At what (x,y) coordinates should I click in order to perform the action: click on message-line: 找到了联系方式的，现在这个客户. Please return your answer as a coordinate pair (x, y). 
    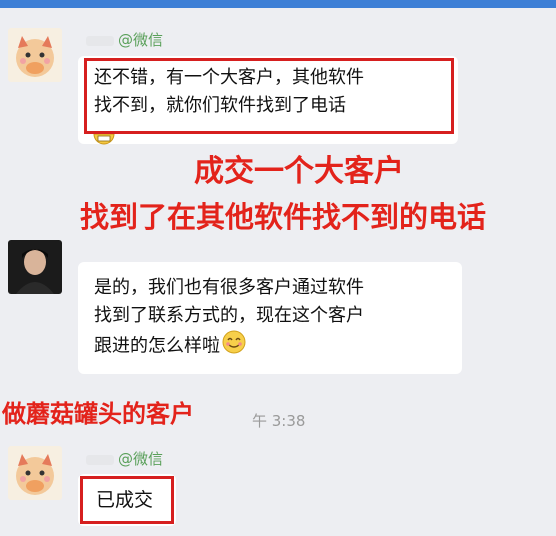
    Looking at the image, I should click on (229, 315).